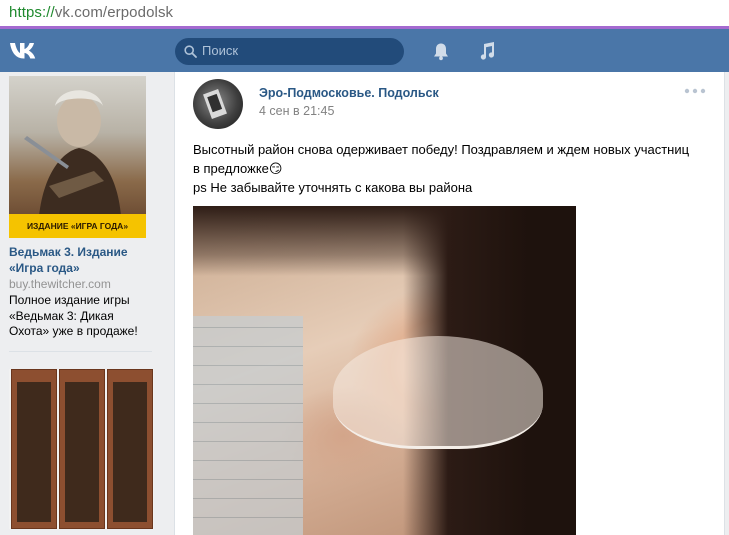 The width and height of the screenshot is (729, 535). What do you see at coordinates (289, 51) in the screenshot?
I see `search-input: Поиск` at bounding box center [289, 51].